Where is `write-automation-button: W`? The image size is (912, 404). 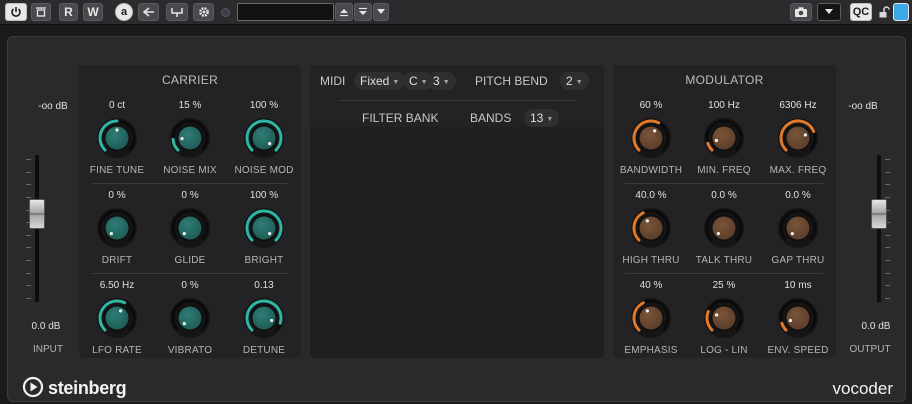 write-automation-button: W is located at coordinates (93, 12).